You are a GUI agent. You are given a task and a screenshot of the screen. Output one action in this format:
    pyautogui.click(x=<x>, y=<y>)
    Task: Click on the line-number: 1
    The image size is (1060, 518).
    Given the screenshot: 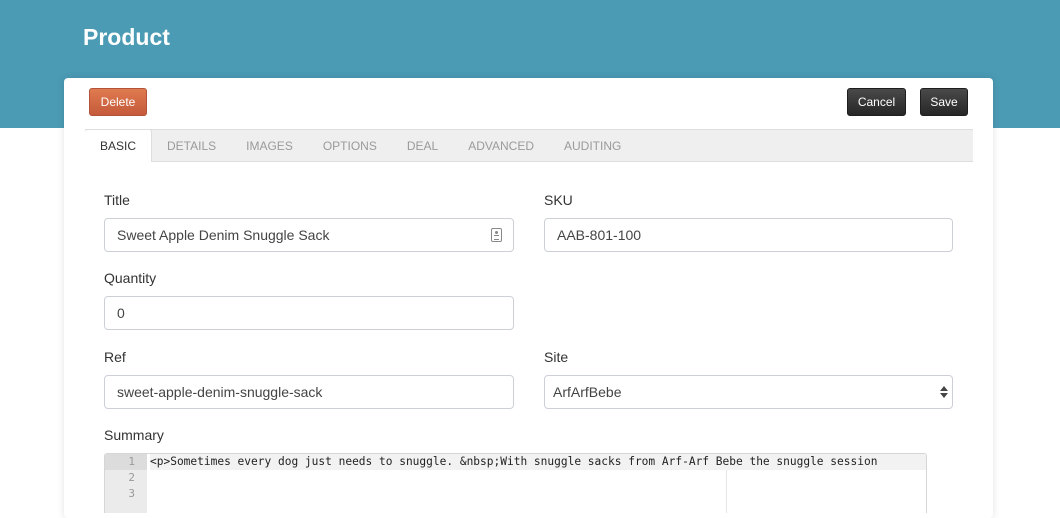 What is the action you would take?
    pyautogui.click(x=126, y=462)
    